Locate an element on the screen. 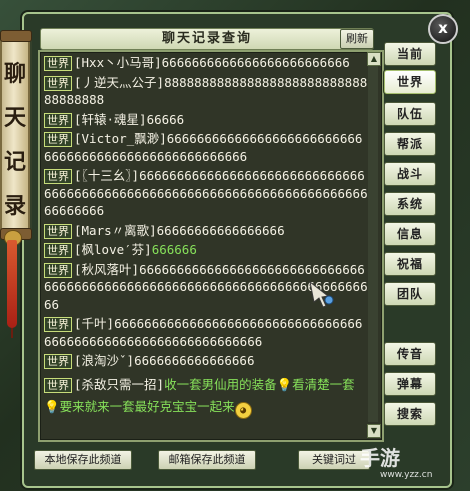 Image resolution: width=470 pixels, height=491 pixels. emblem-top-cap is located at coordinates (16, 36).